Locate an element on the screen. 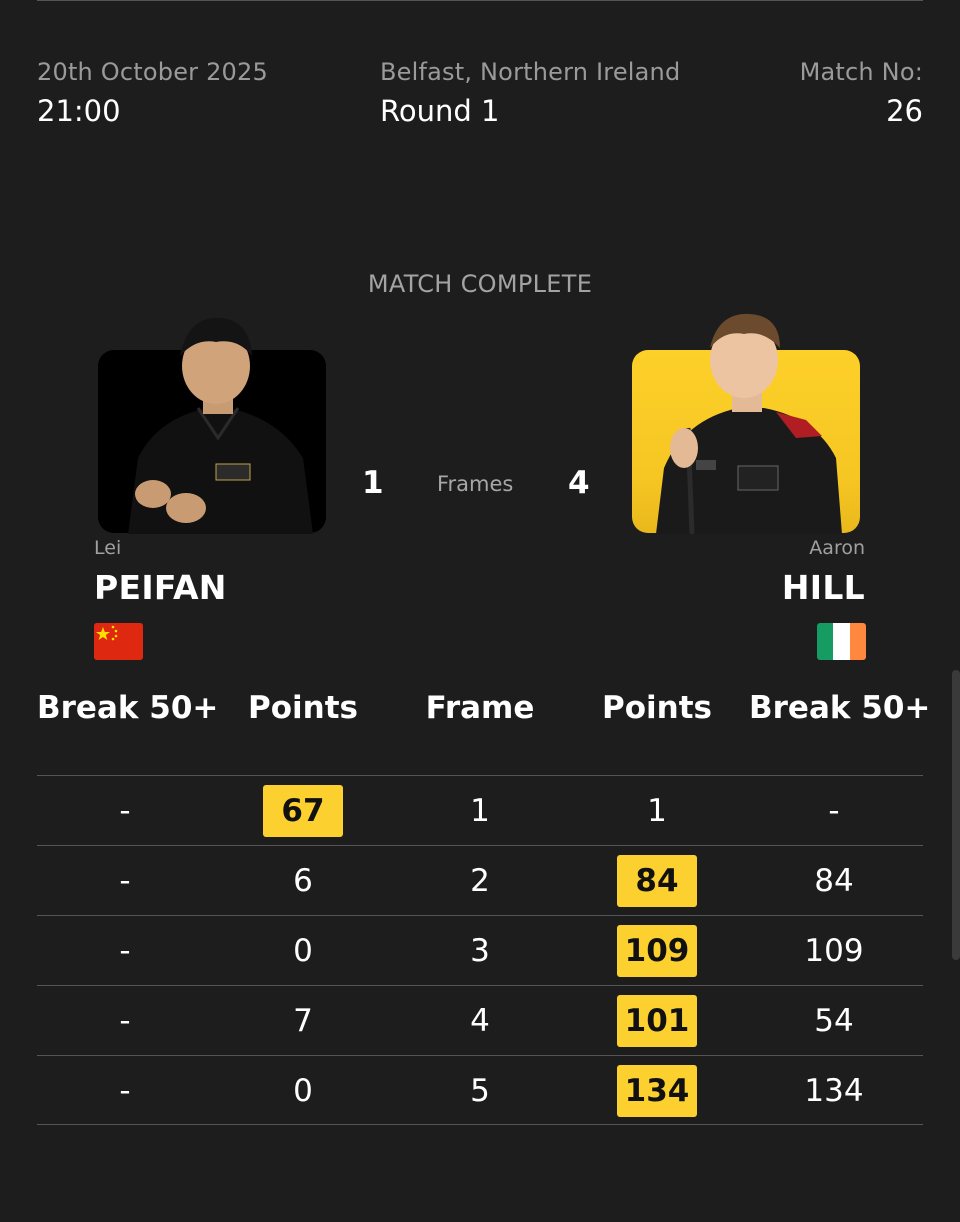  header-right-break: Break 50+ is located at coordinates (840, 708).